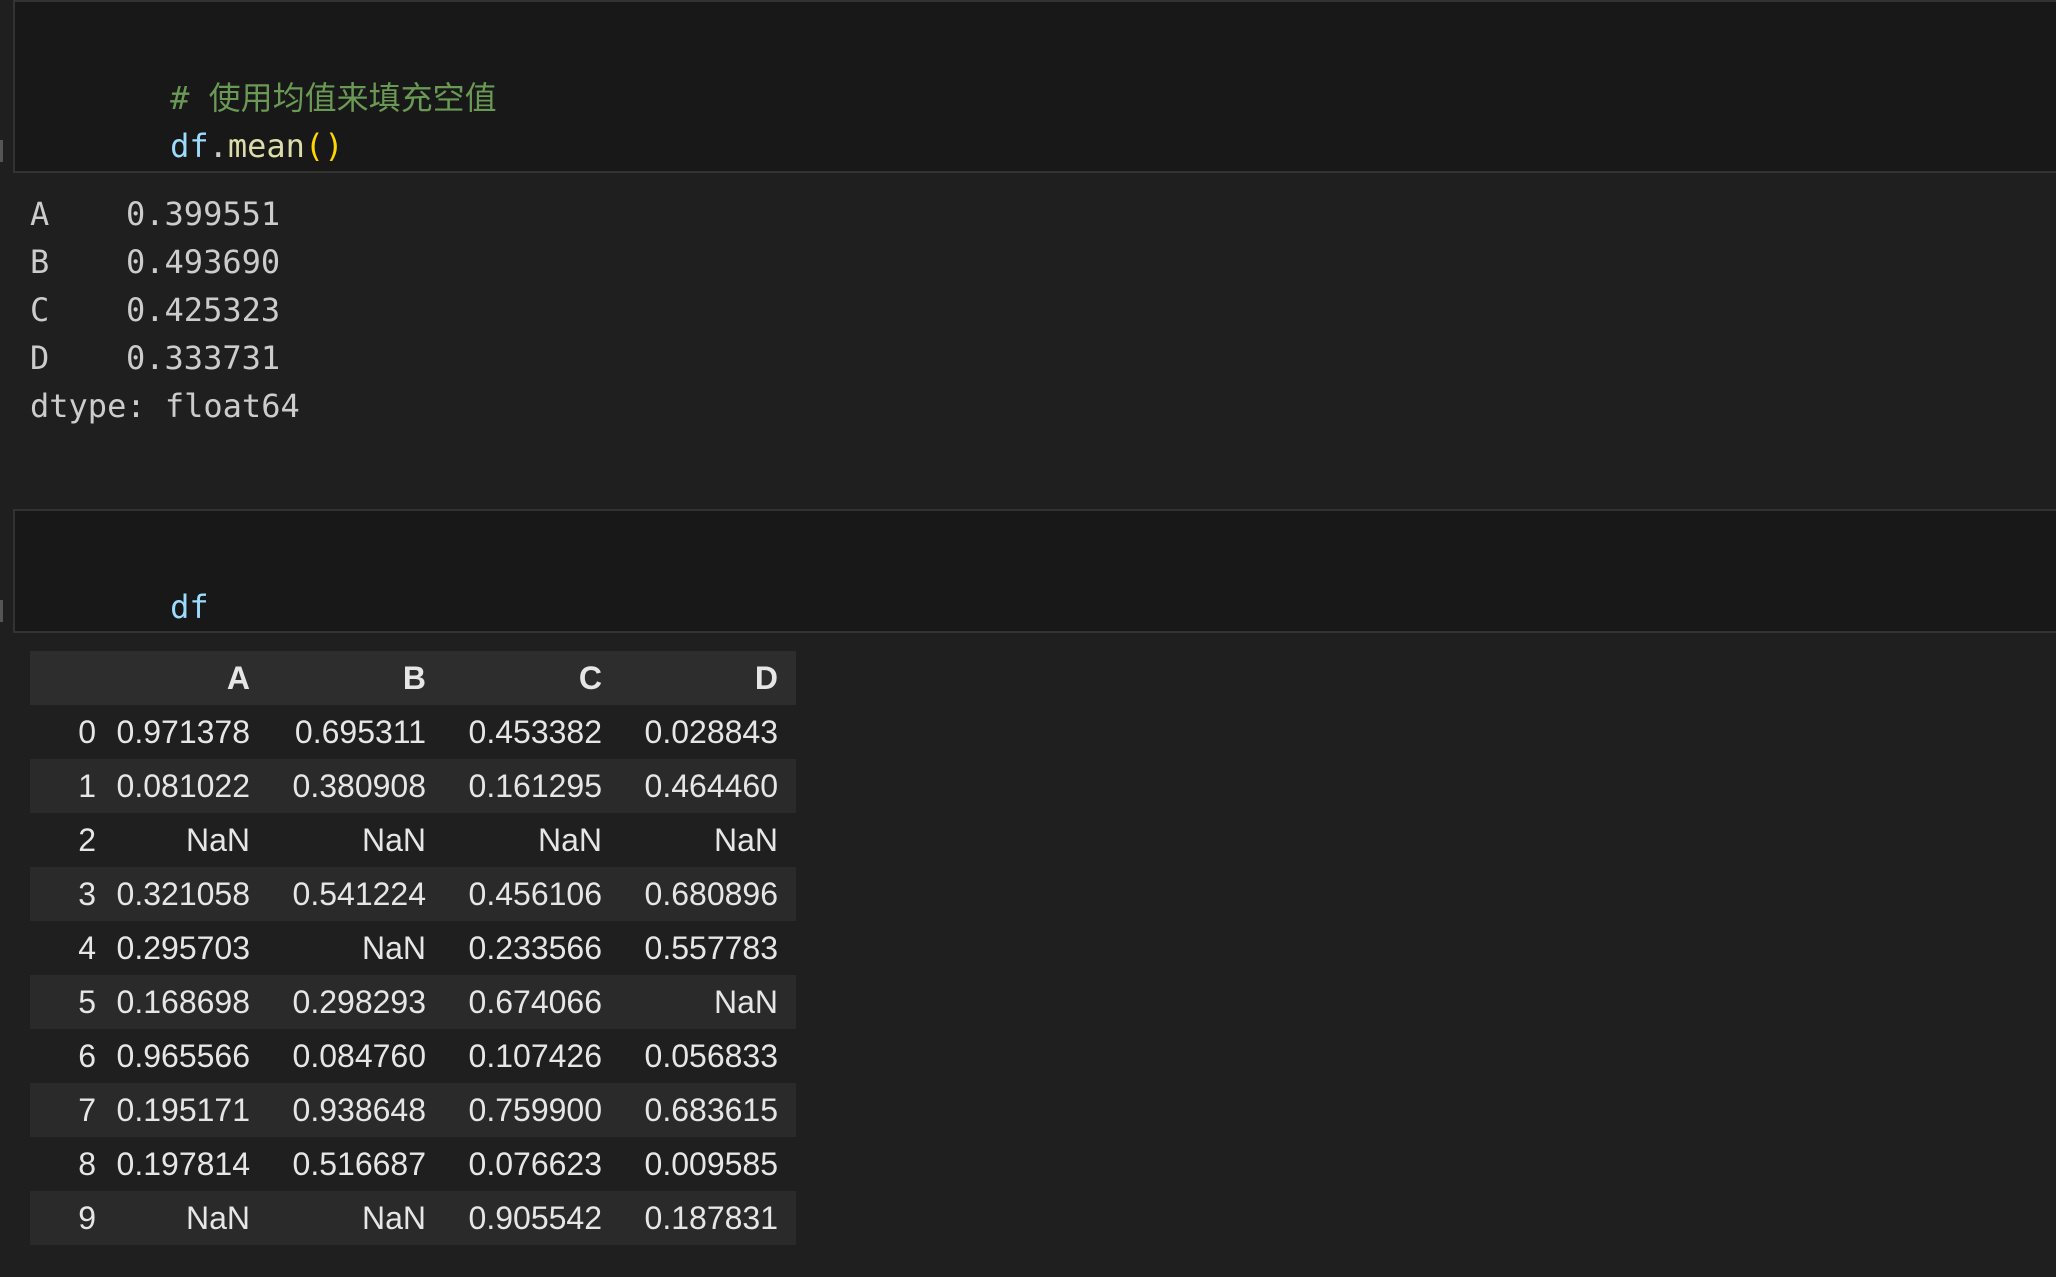 Image resolution: width=2056 pixels, height=1277 pixels. What do you see at coordinates (87, 893) in the screenshot?
I see `row-index: 3` at bounding box center [87, 893].